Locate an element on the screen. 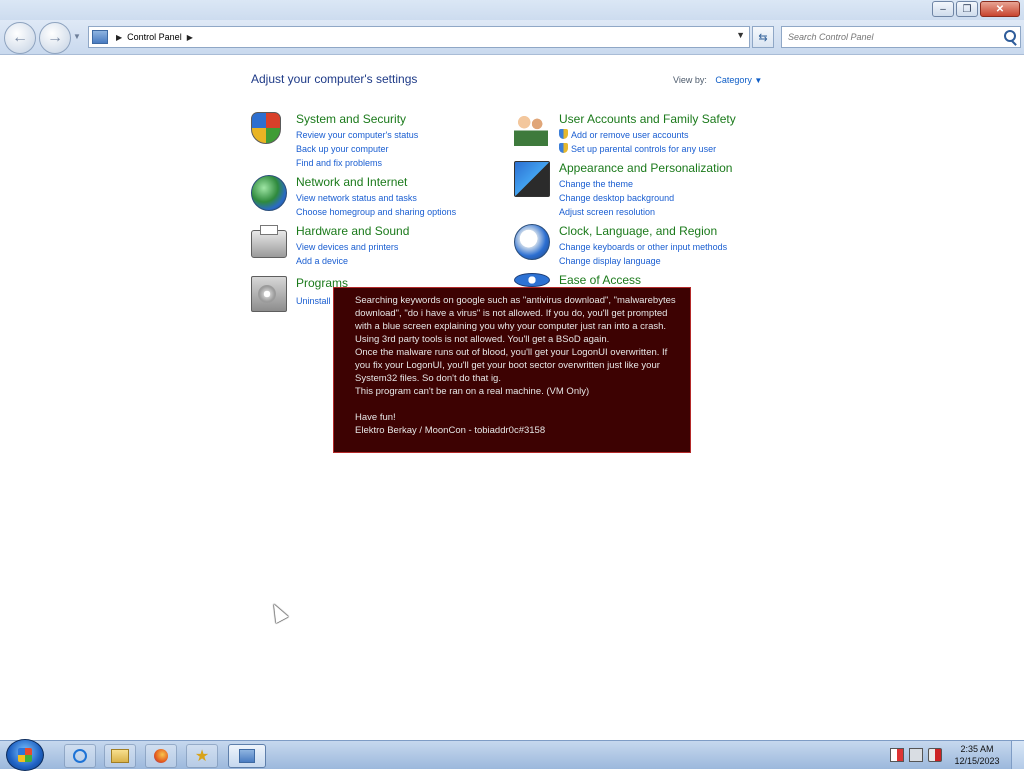 This screenshot has width=1024, height=771. category-link: Change keyboards or other input methods is located at coordinates (643, 247).